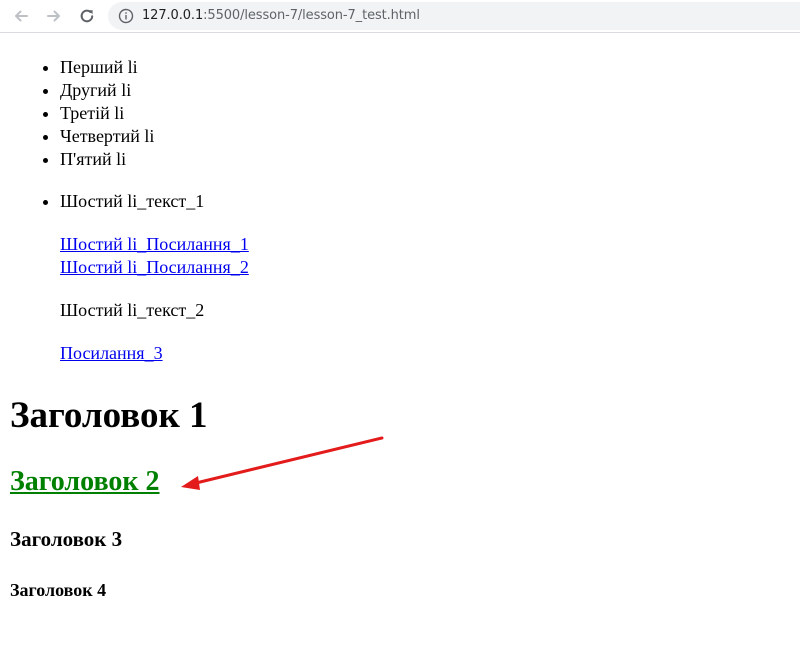 The height and width of the screenshot is (650, 800). Describe the element at coordinates (66, 539) in the screenshot. I see `heading-3: Заголовок 3` at that location.